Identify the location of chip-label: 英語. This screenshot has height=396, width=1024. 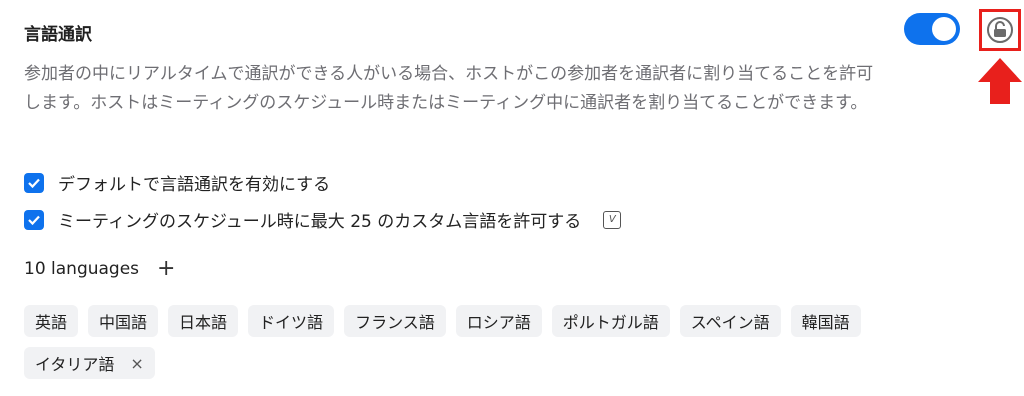
(51, 322).